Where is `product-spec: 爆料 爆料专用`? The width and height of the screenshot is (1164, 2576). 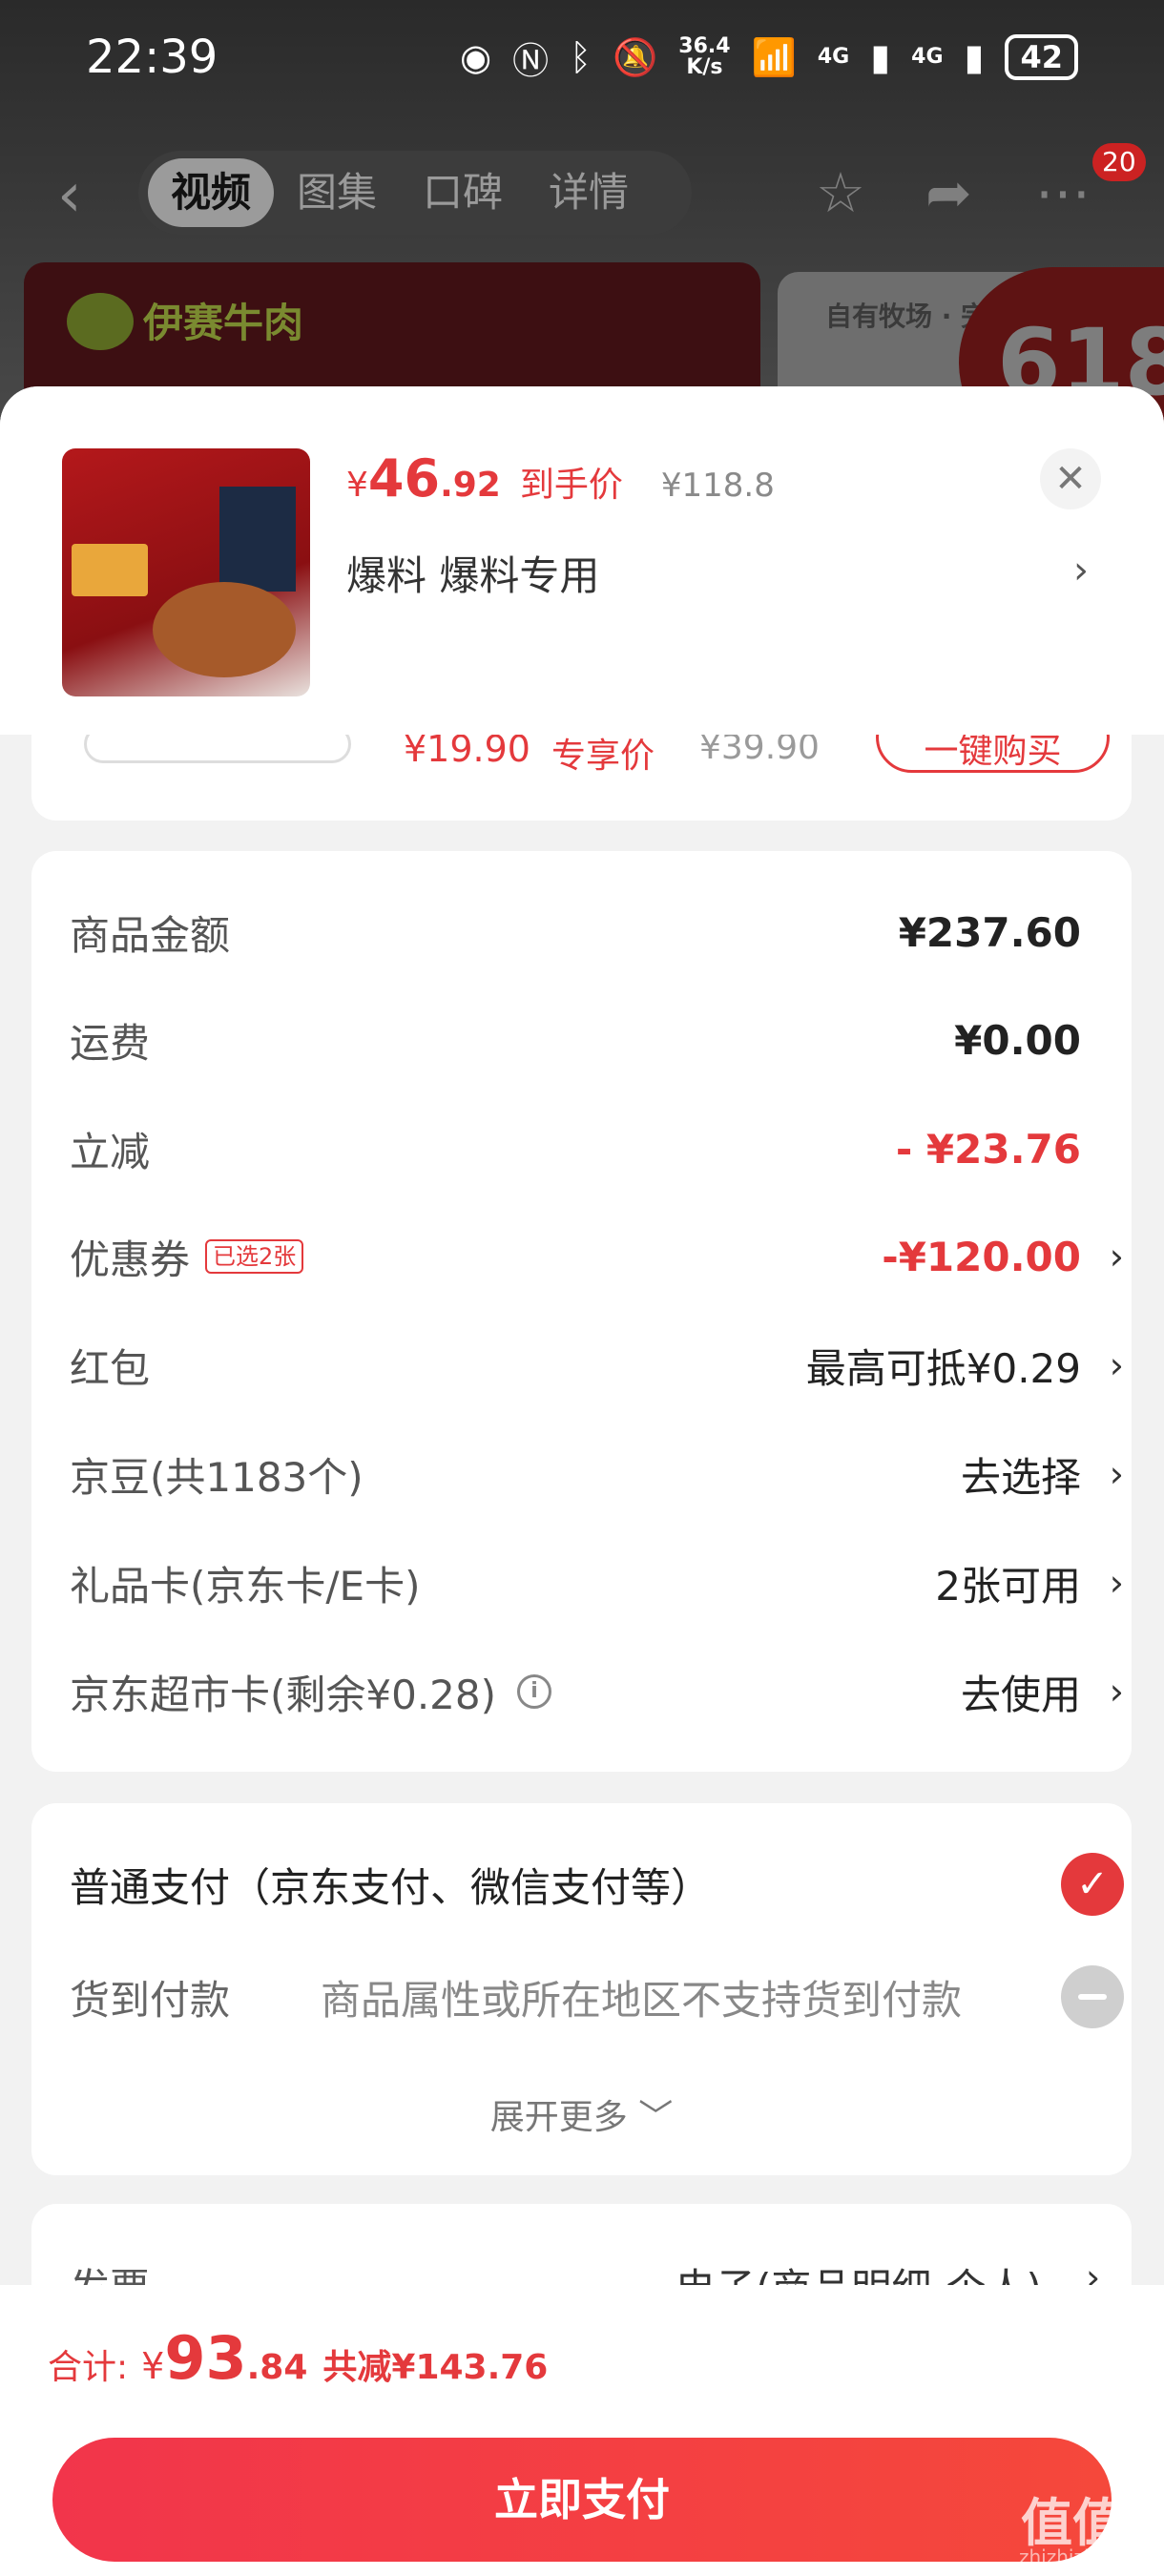 product-spec: 爆料 爆料专用 is located at coordinates (473, 573).